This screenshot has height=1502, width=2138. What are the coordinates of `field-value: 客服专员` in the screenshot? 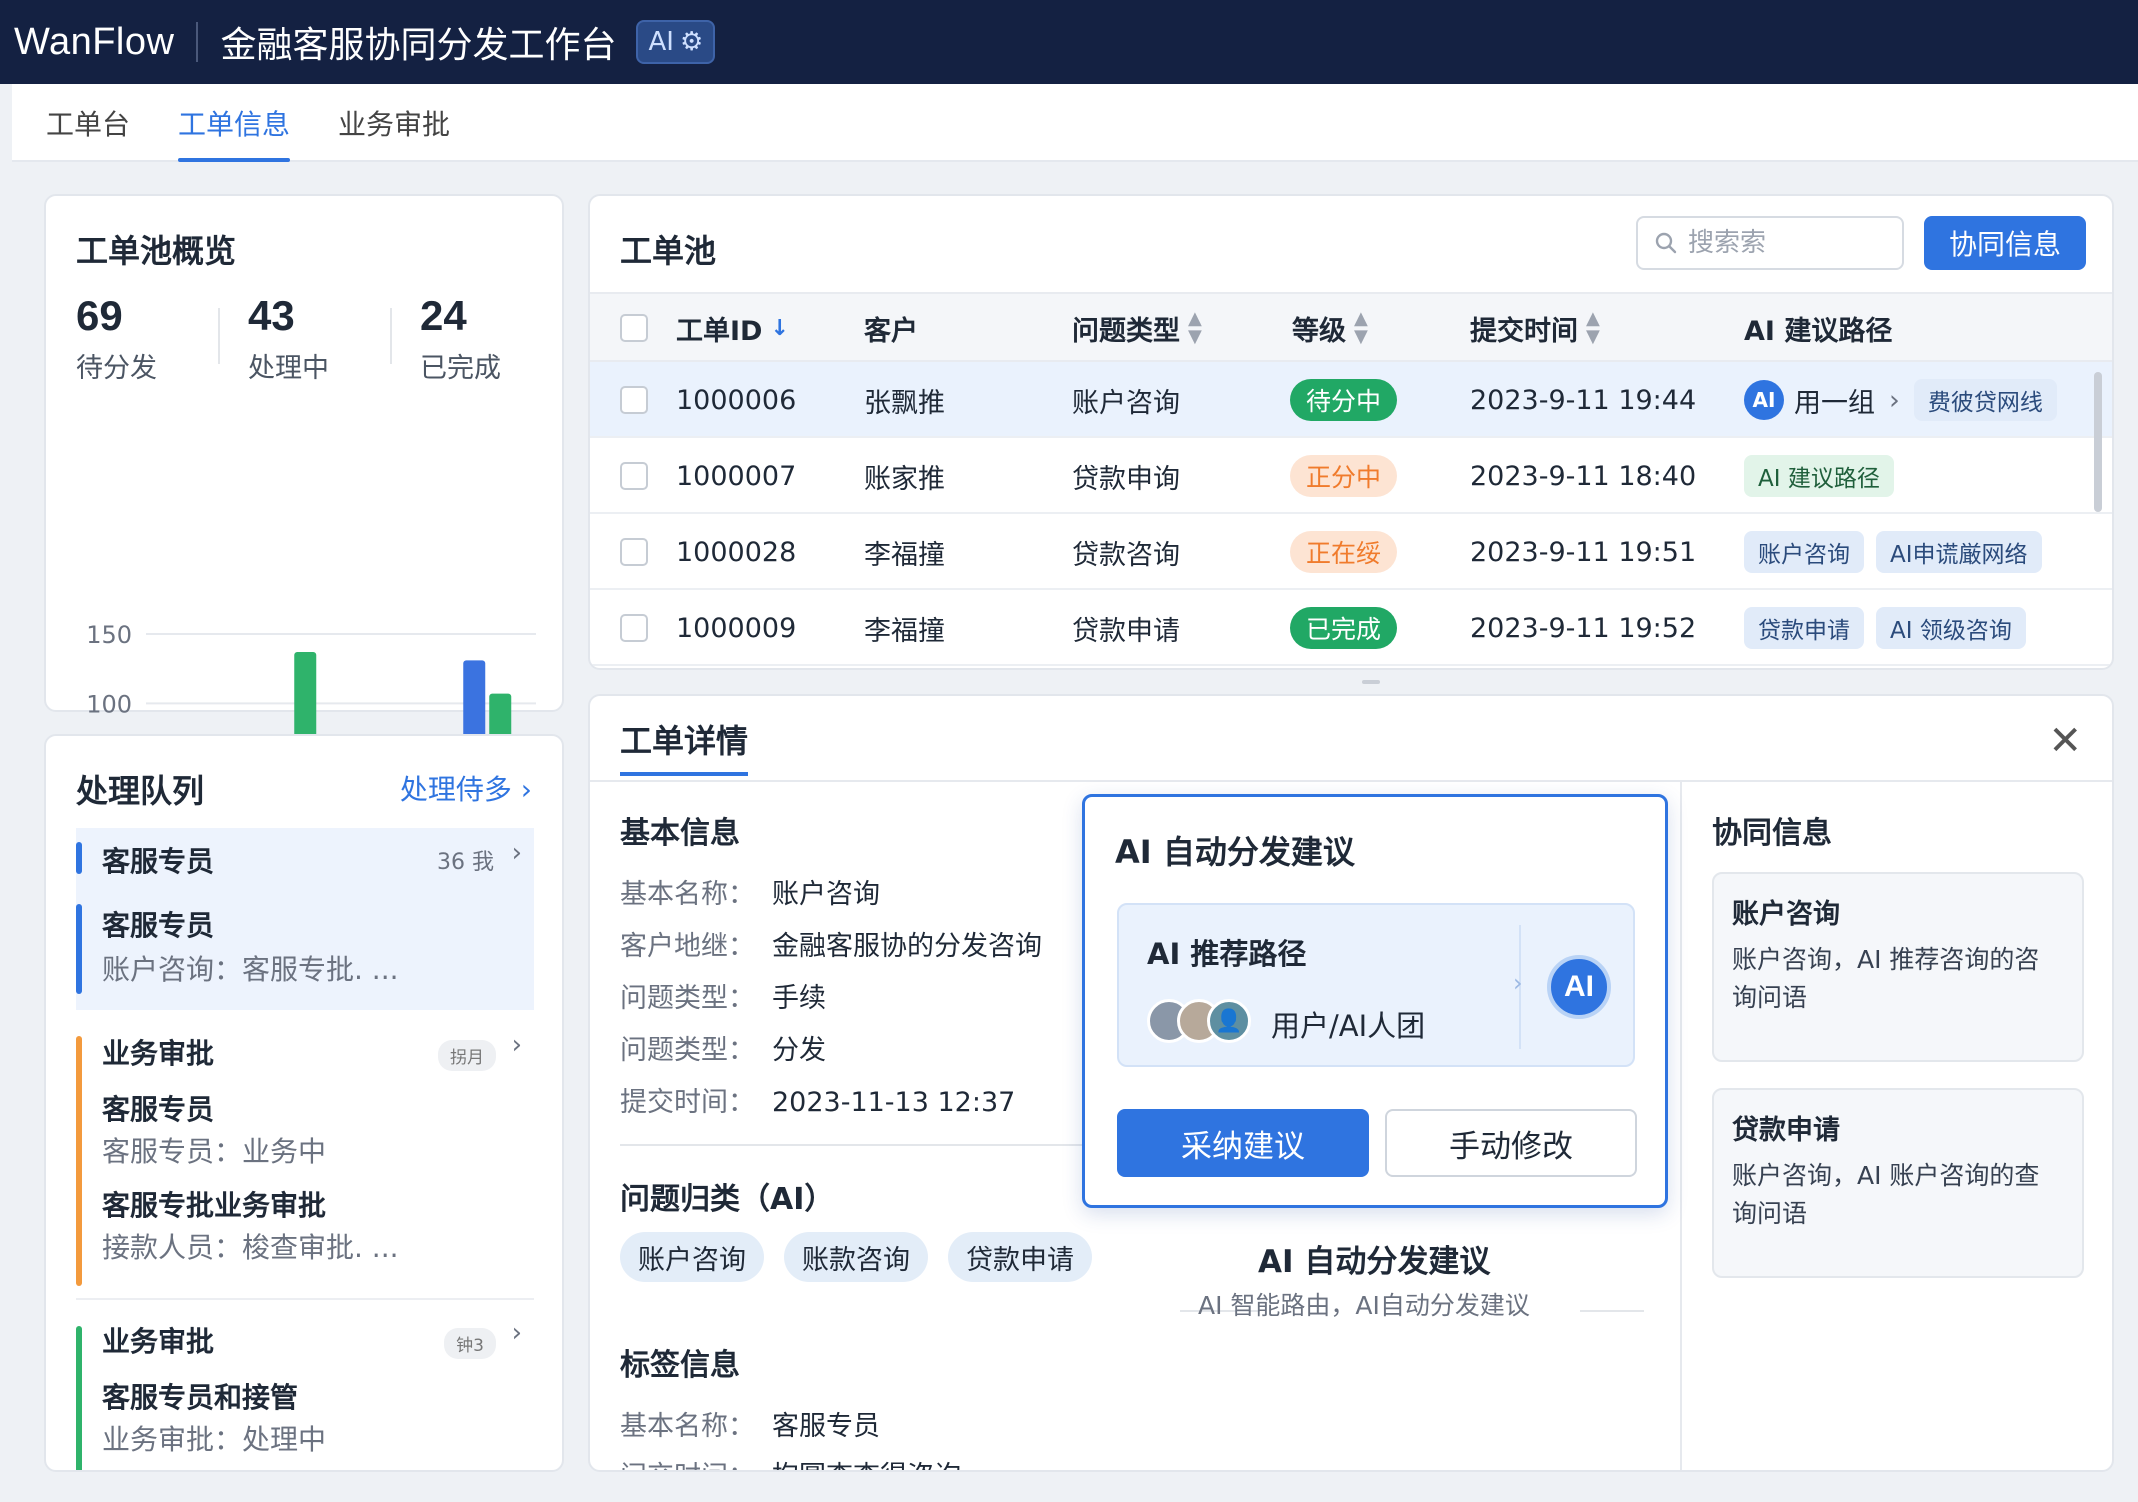 It's located at (826, 1426).